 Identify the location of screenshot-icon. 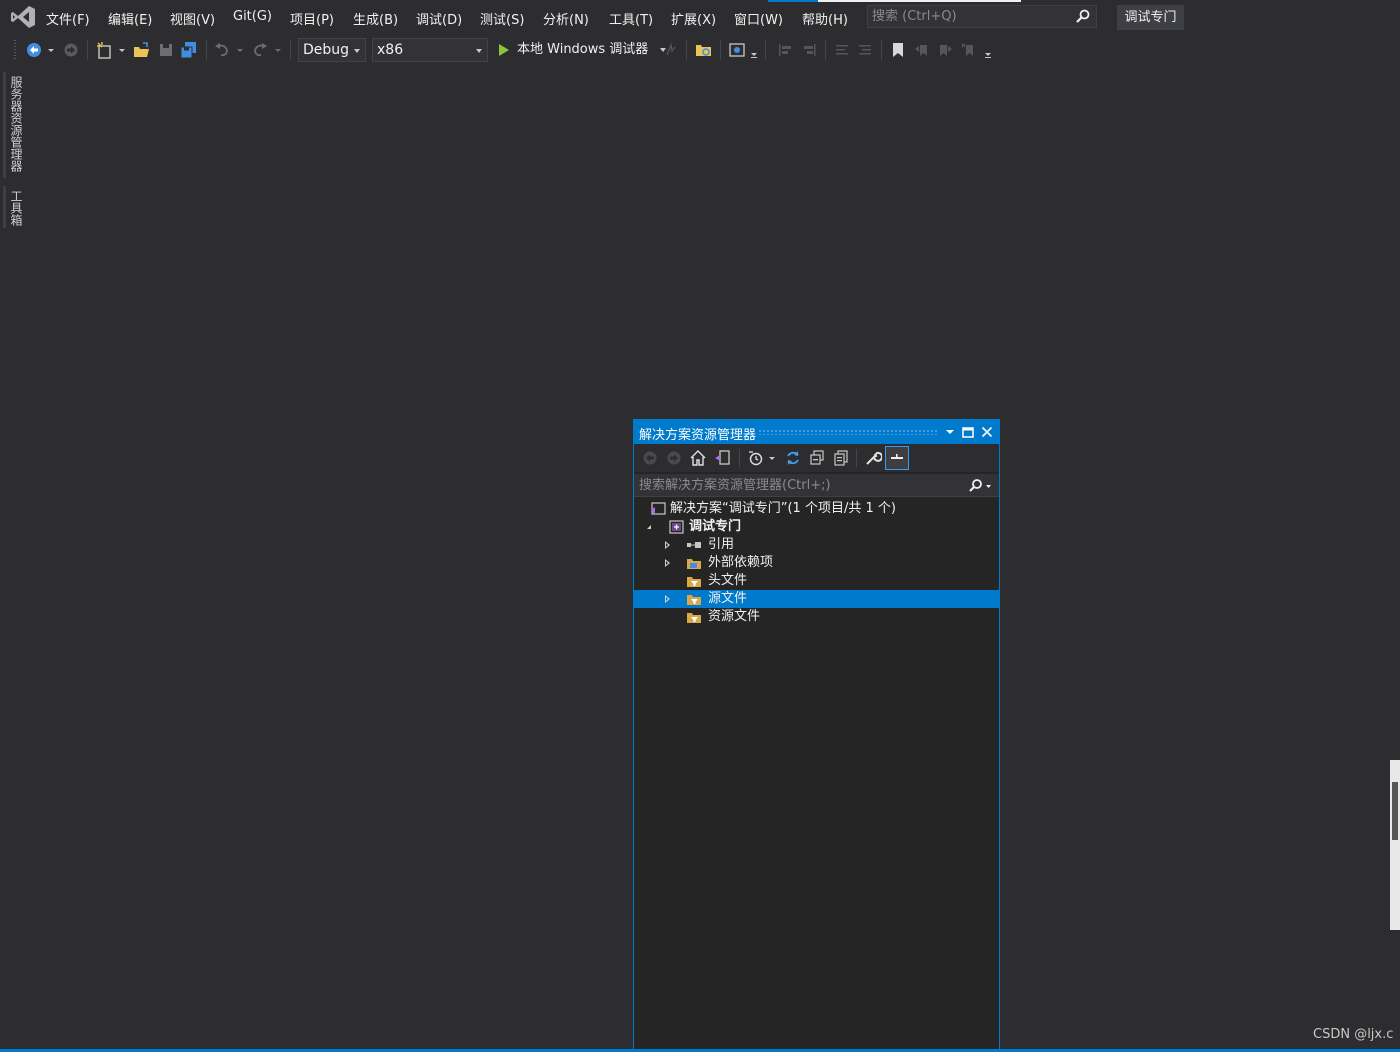
(737, 50).